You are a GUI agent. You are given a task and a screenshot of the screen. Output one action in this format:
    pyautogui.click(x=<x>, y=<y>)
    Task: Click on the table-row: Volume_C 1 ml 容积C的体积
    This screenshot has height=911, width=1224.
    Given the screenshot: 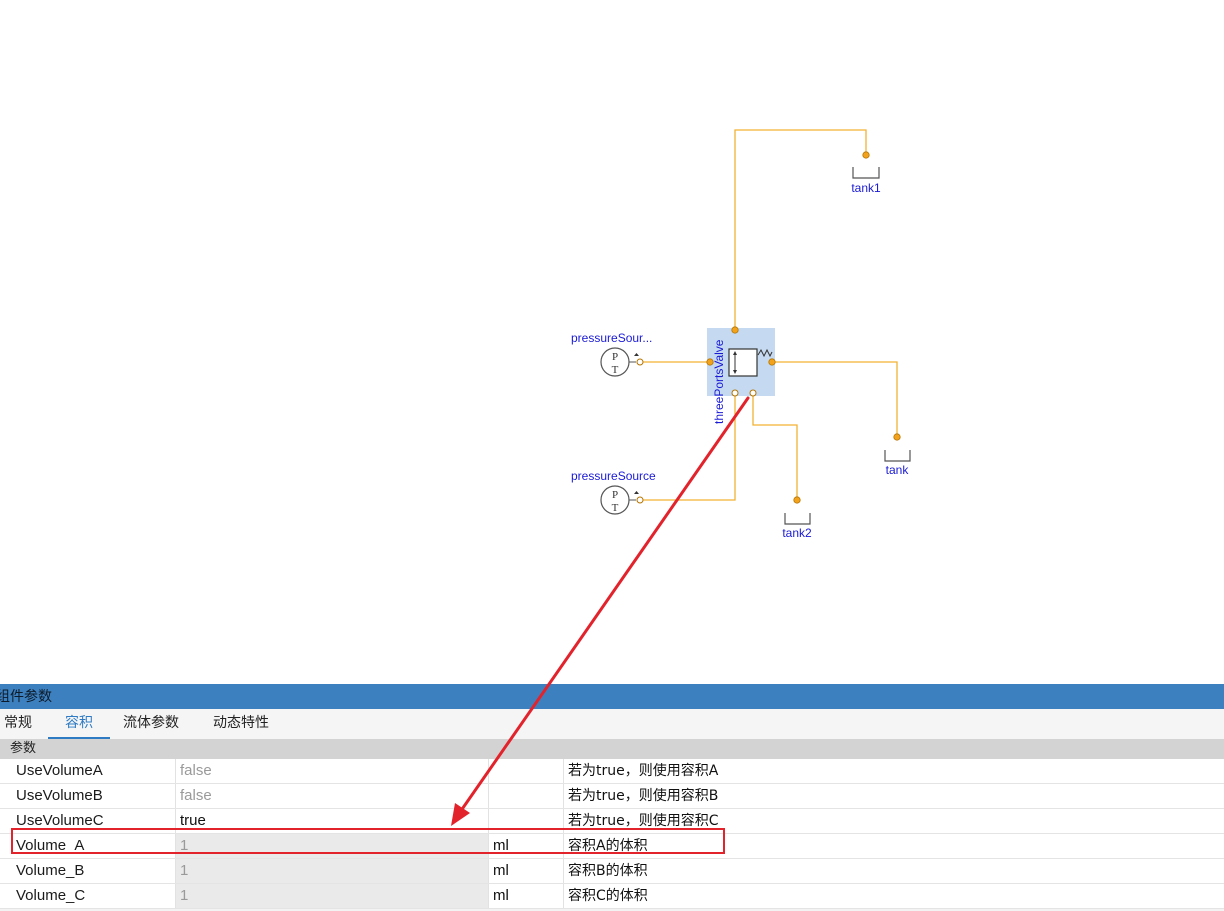 What is the action you would take?
    pyautogui.click(x=612, y=896)
    